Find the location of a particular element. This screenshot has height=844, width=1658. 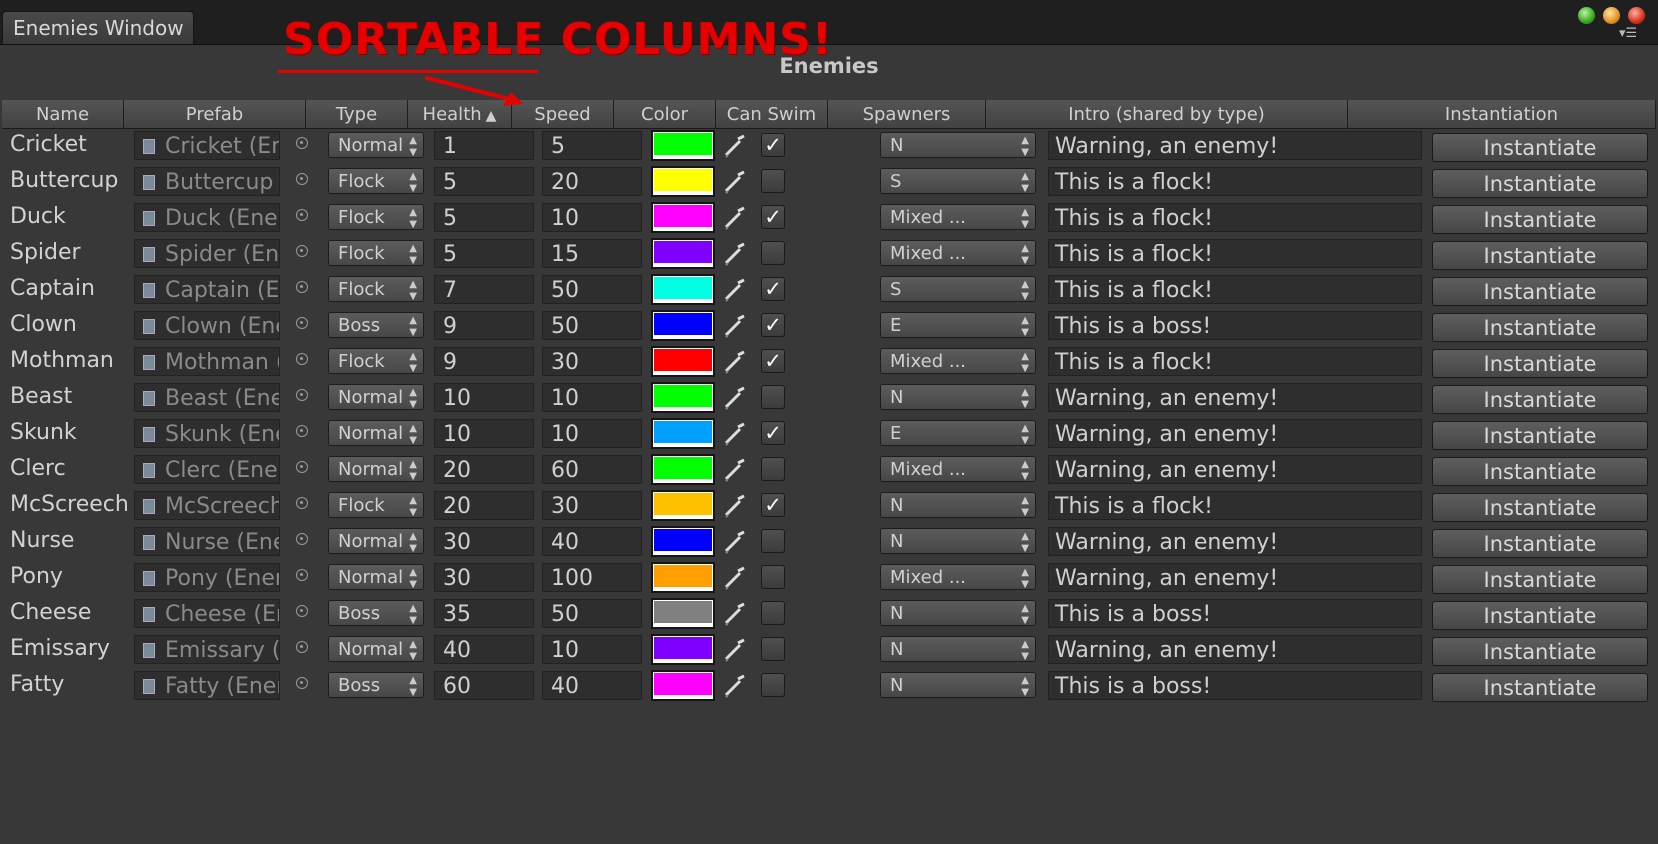

health-field: 35 is located at coordinates (484, 613).